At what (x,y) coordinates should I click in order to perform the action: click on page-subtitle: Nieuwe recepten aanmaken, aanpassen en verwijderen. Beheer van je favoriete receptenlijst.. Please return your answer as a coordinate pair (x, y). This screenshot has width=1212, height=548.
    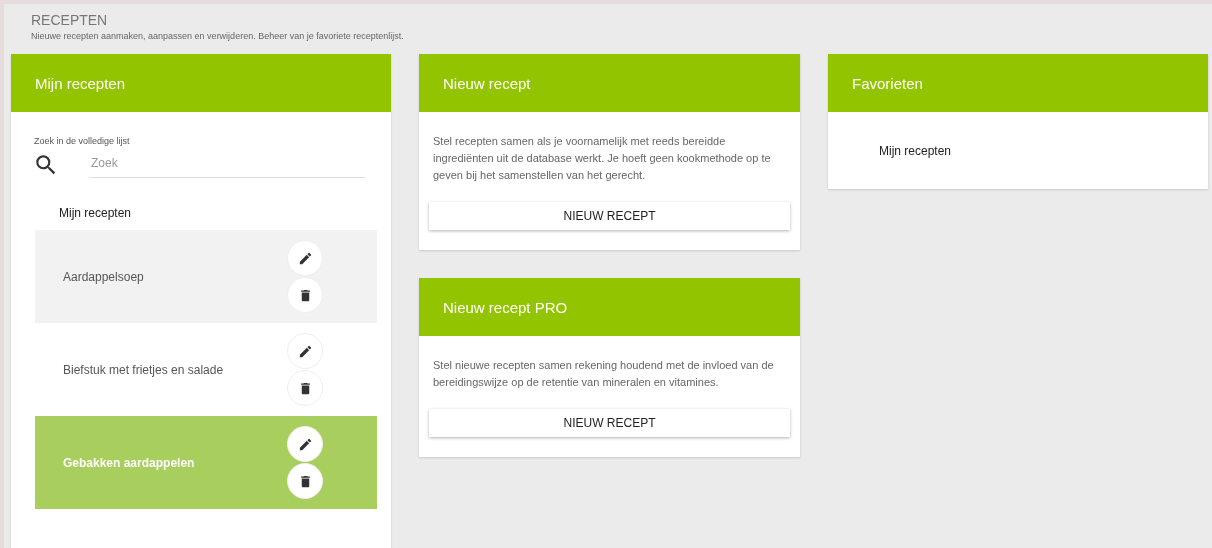
    Looking at the image, I should click on (218, 36).